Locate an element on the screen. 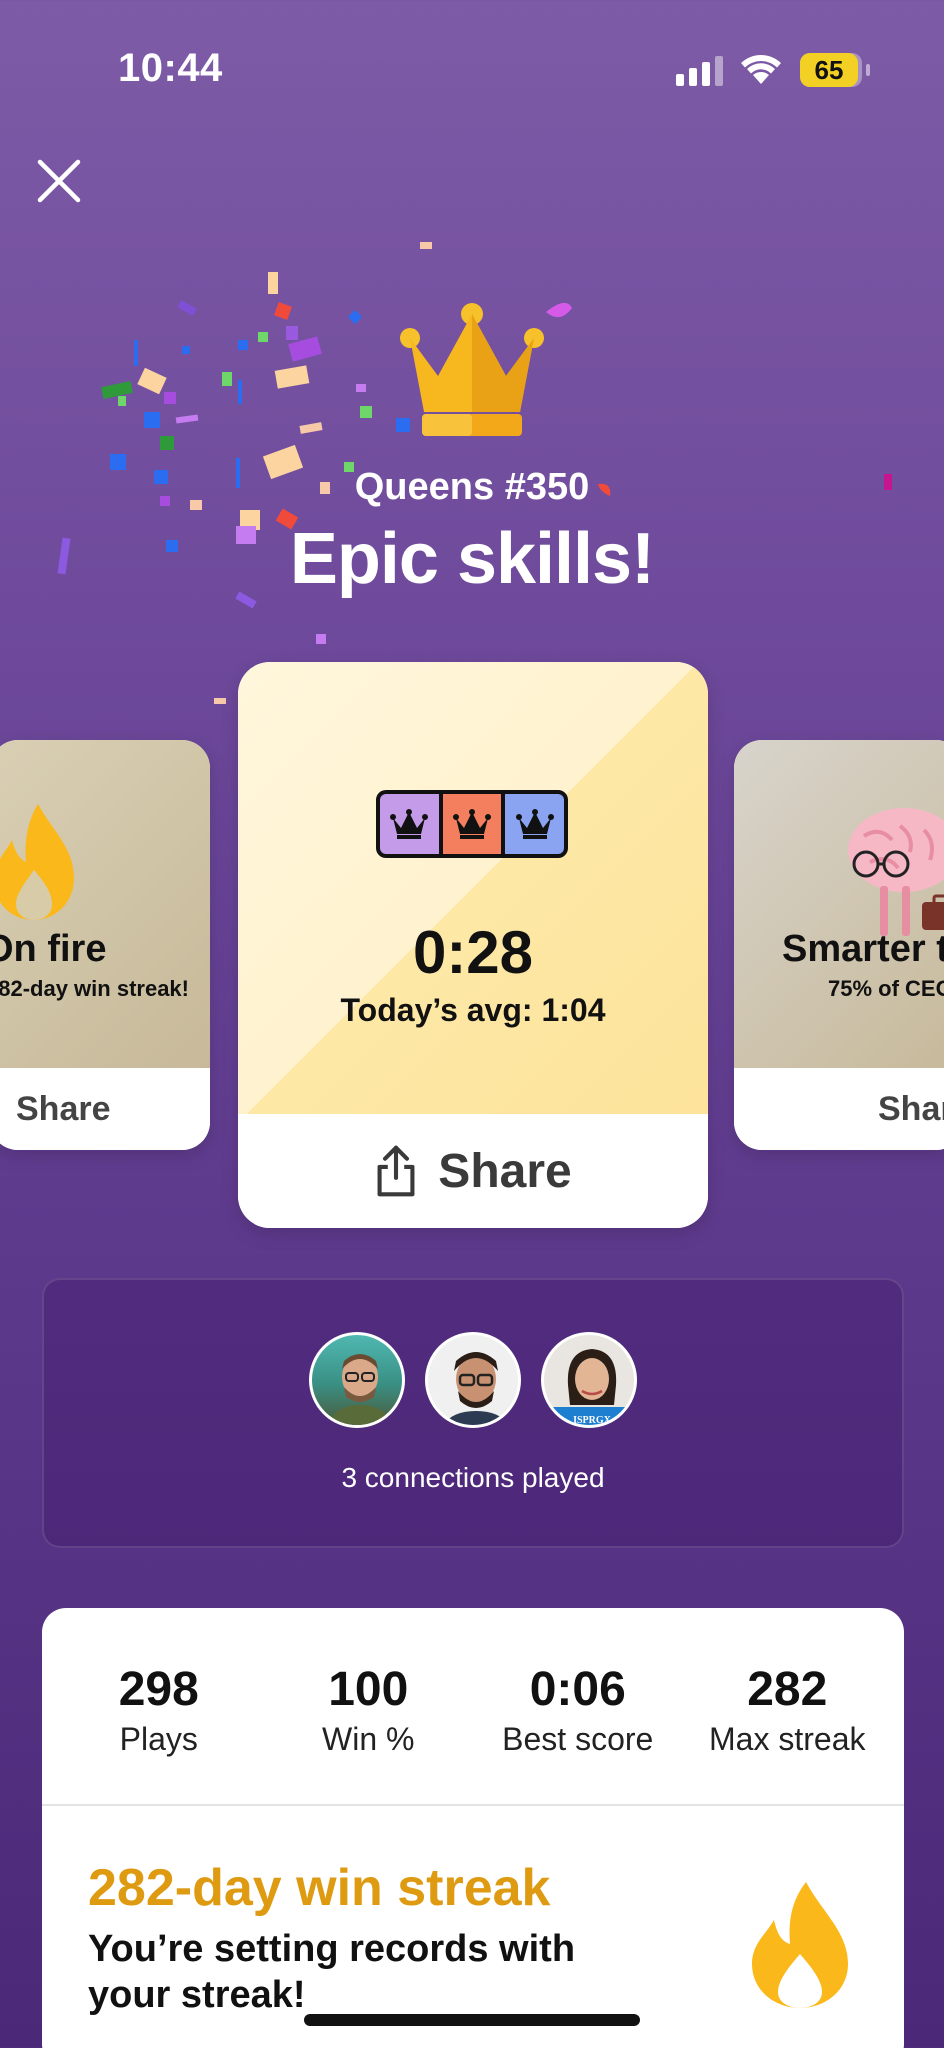  stat-label: Win % is located at coordinates (368, 1739).